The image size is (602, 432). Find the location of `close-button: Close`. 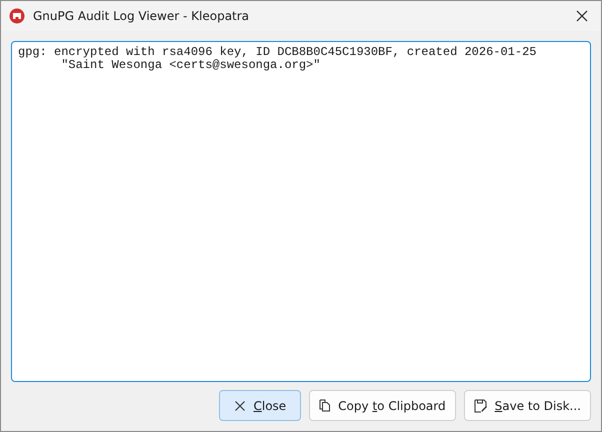

close-button: Close is located at coordinates (260, 405).